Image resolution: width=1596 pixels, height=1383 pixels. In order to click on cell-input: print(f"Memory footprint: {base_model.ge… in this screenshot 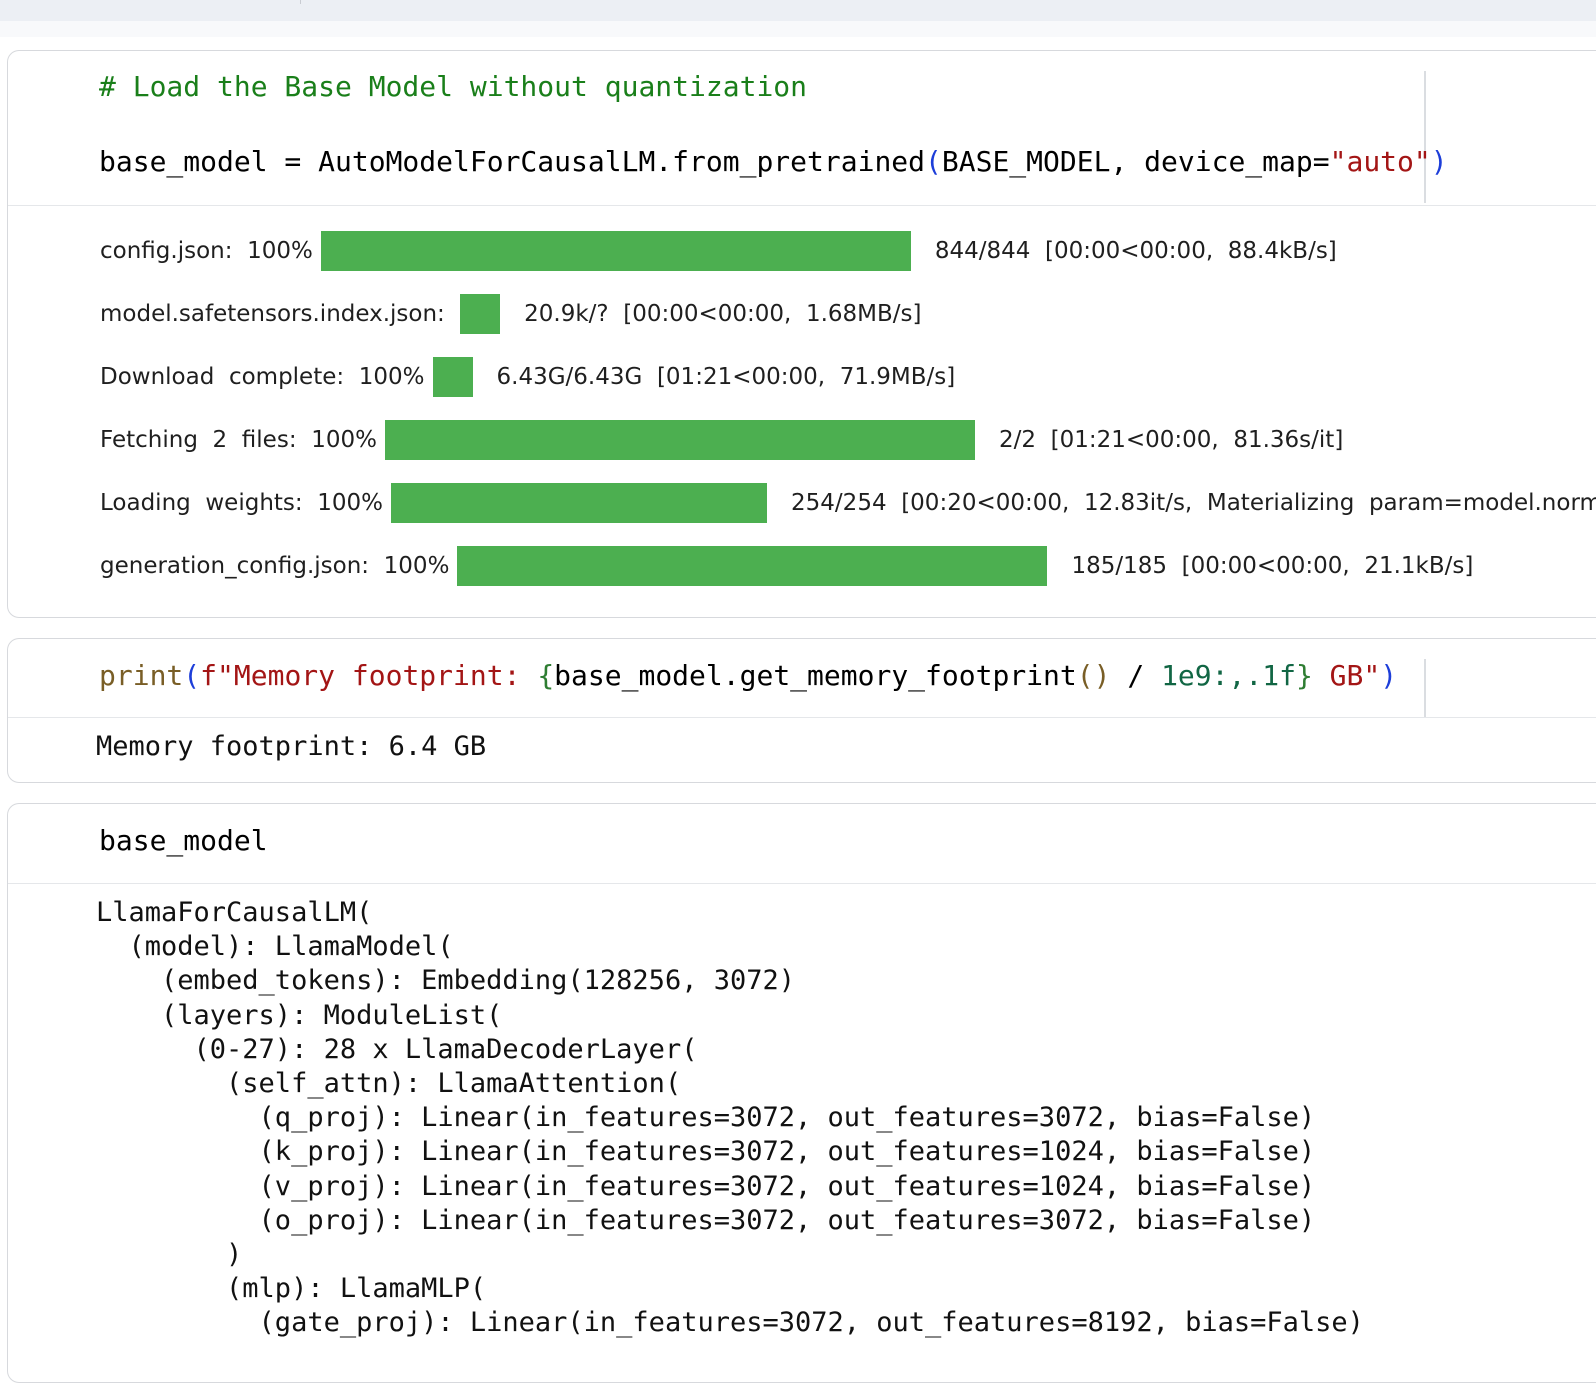, I will do `click(802, 678)`.